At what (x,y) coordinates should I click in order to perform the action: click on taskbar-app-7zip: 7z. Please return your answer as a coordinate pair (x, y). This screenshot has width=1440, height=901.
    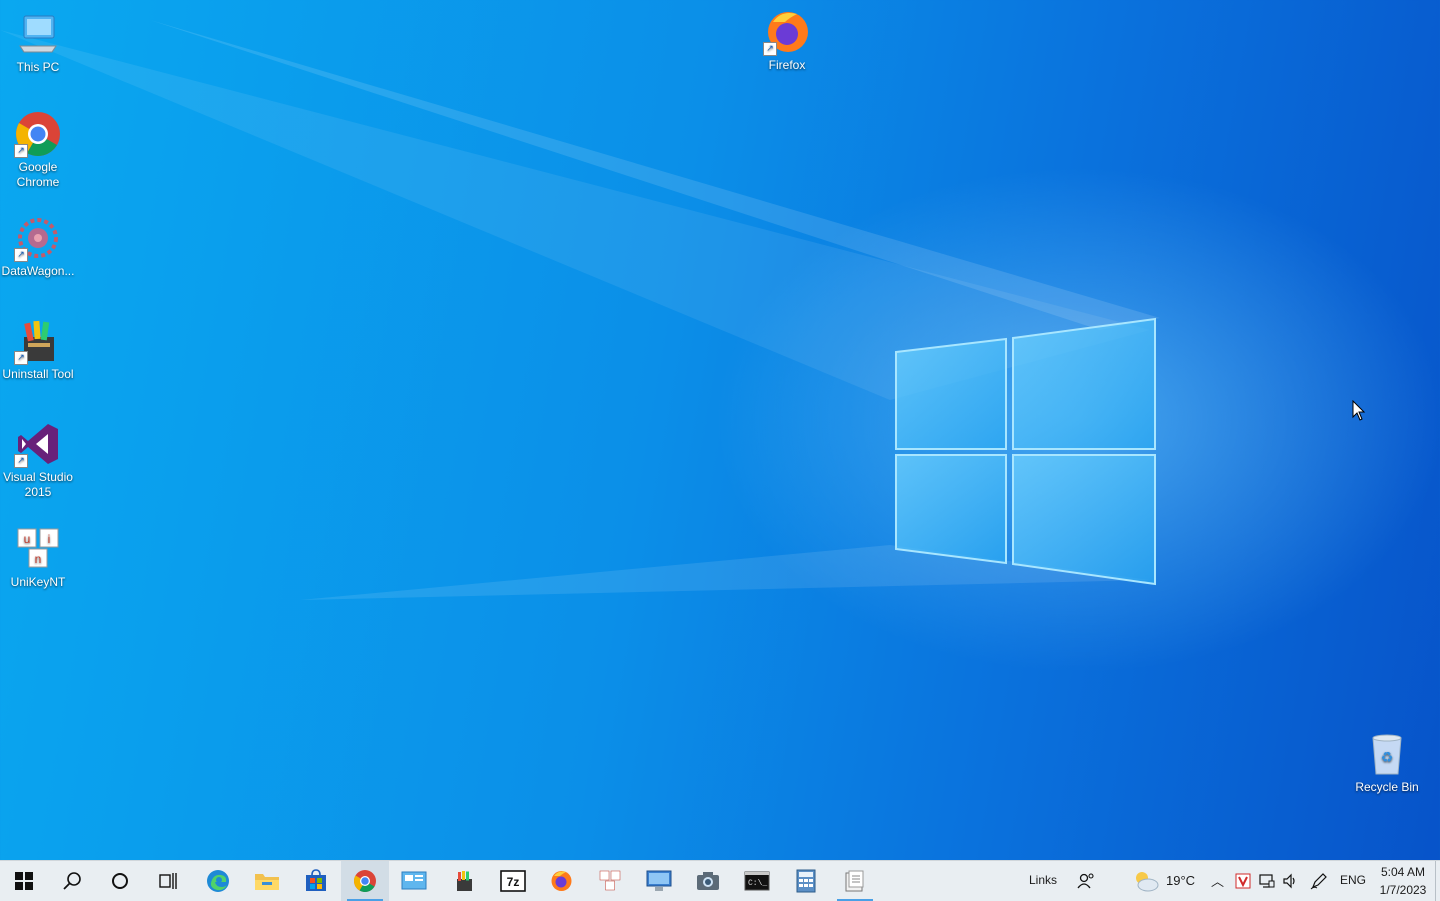
    Looking at the image, I should click on (513, 881).